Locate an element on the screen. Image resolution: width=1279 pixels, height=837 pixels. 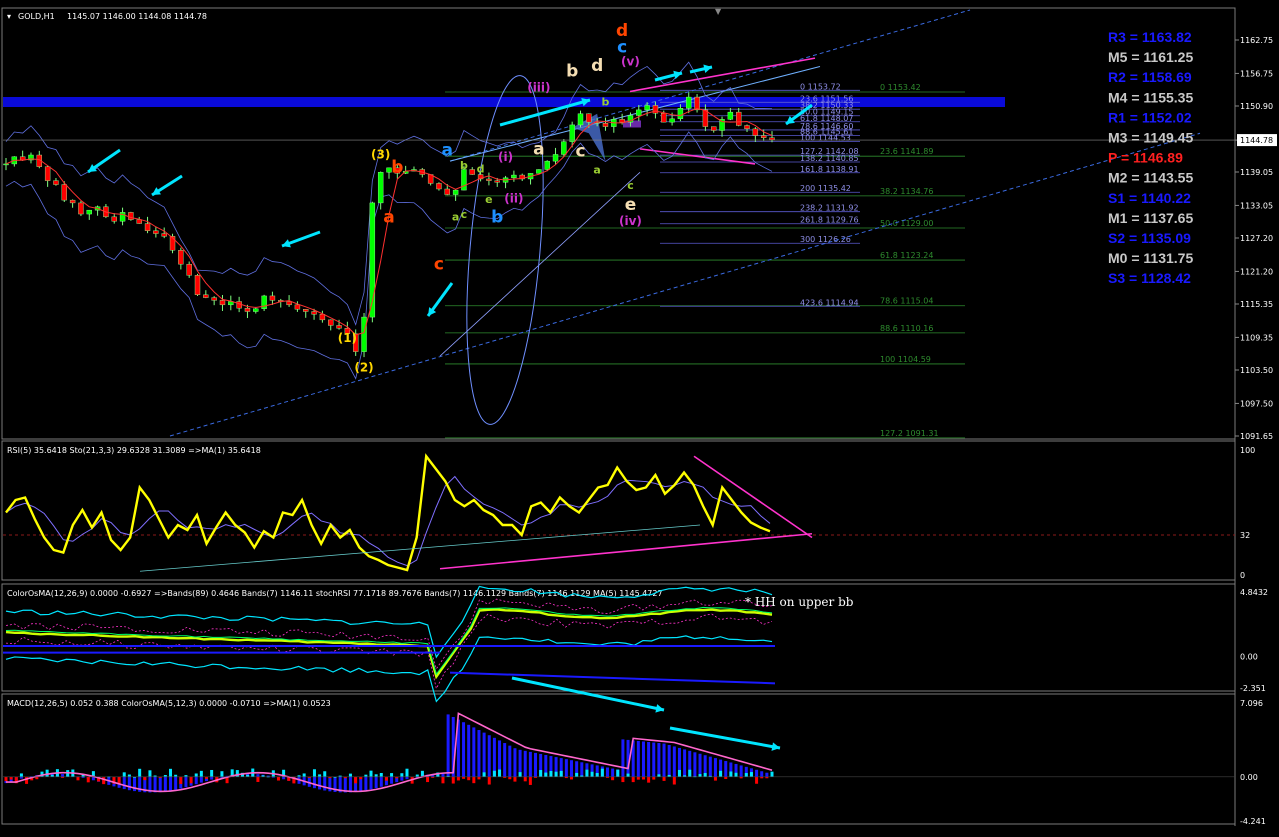
fib-level-label: 23.6 1141.89 is located at coordinates (906, 151).